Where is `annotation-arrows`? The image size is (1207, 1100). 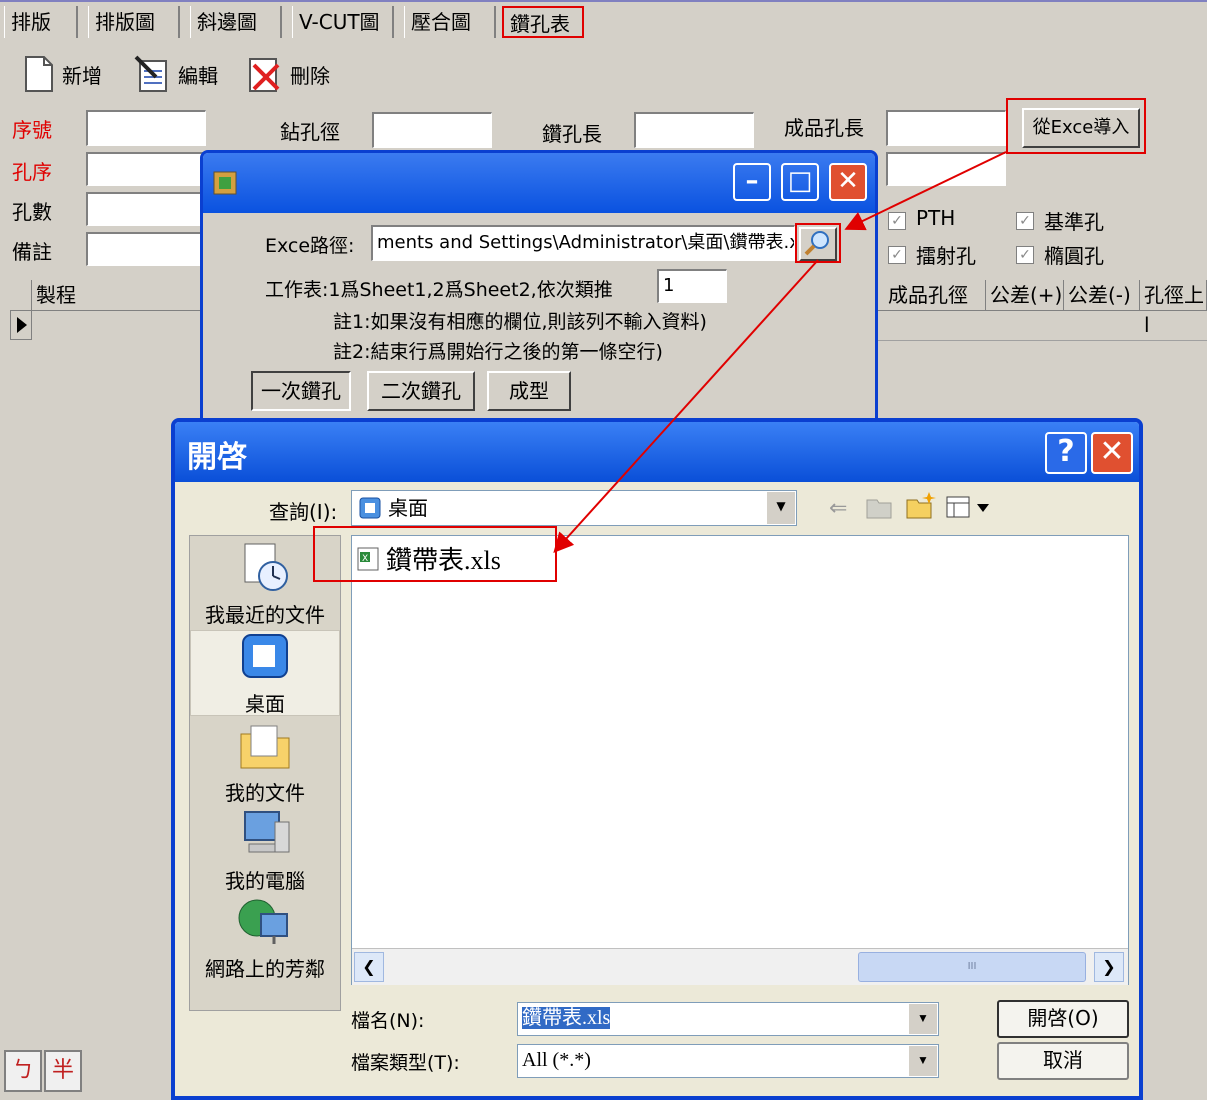
annotation-arrows is located at coordinates (780, 352).